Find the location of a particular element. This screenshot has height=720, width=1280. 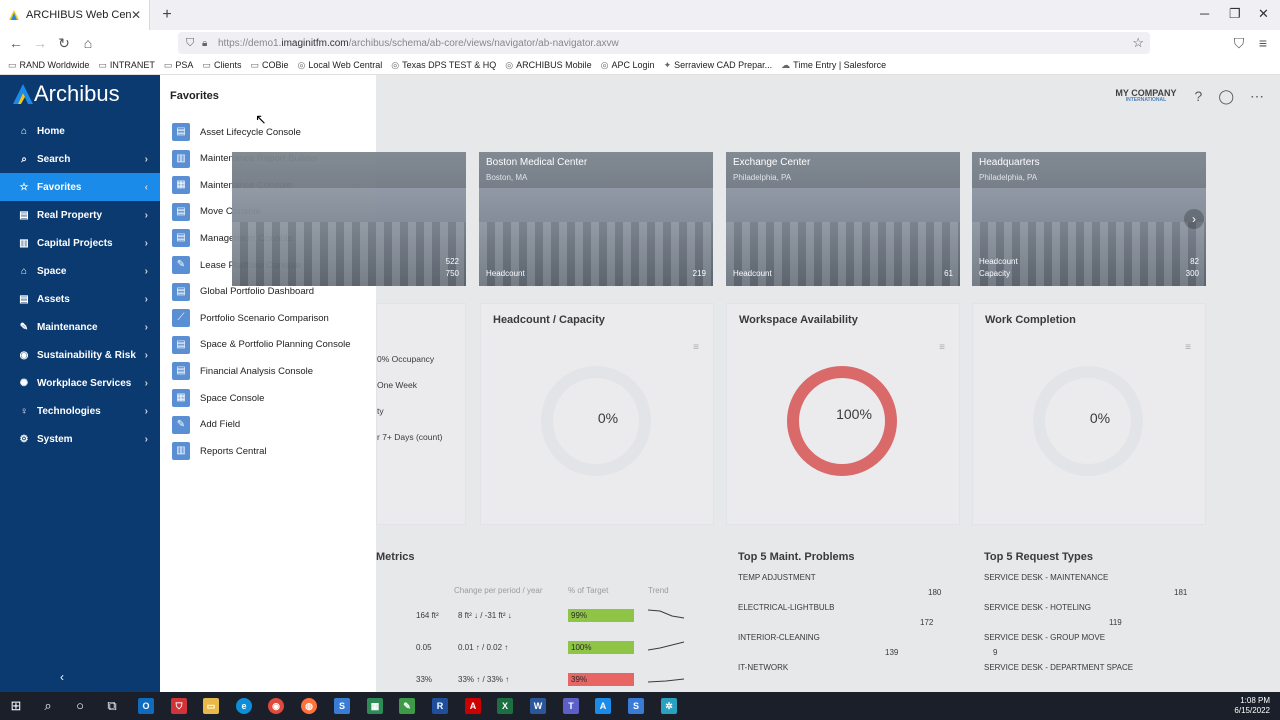

revit-icon: R is located at coordinates (440, 706).